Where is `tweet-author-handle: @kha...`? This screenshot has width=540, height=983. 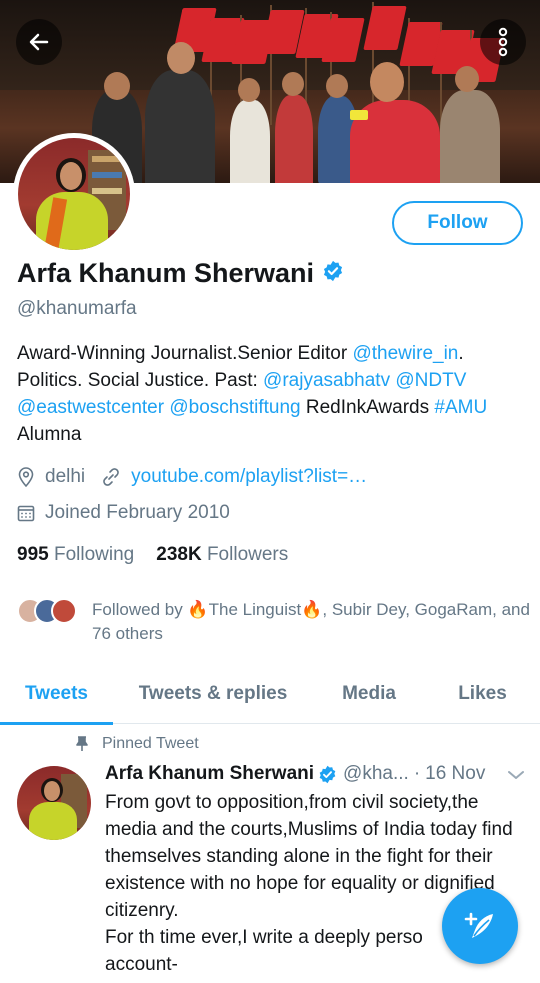
tweet-author-handle: @kha... is located at coordinates (376, 773).